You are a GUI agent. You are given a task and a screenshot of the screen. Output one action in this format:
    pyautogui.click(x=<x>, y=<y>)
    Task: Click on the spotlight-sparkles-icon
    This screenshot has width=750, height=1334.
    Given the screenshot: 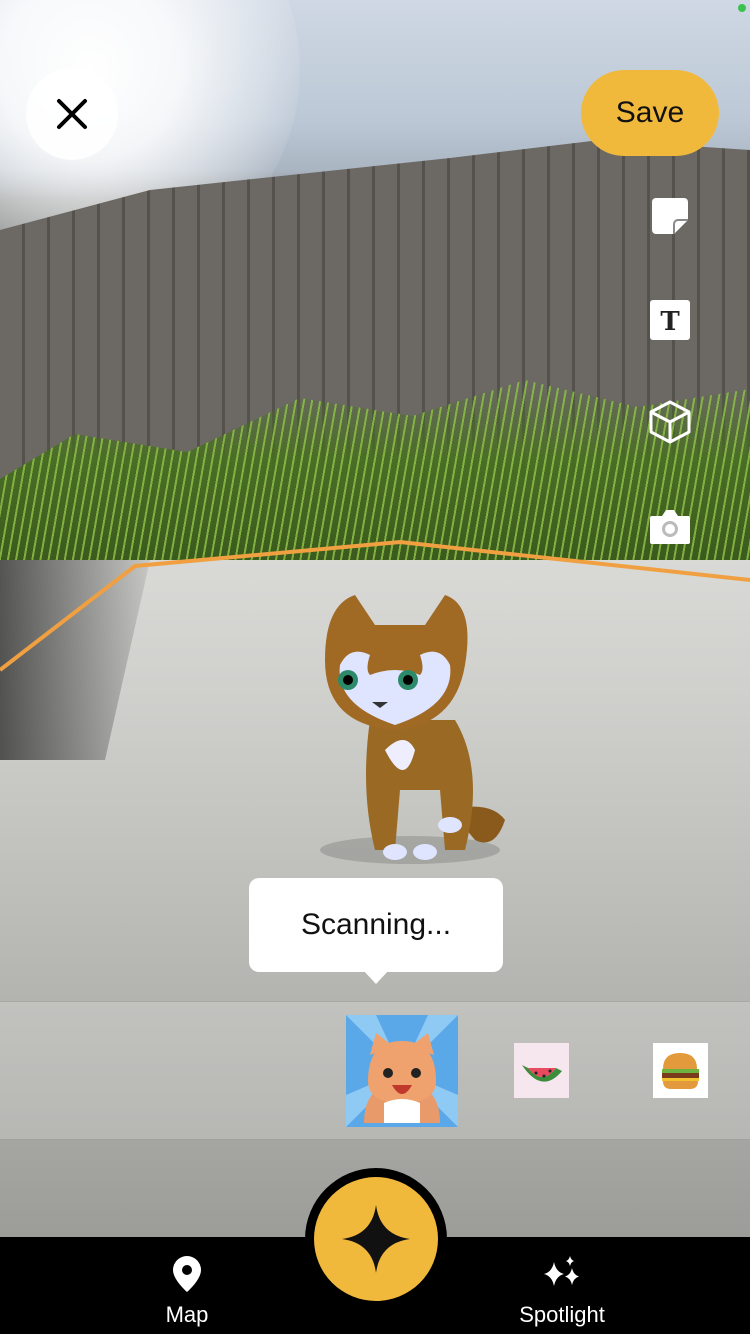 What is the action you would take?
    pyautogui.click(x=561, y=1271)
    